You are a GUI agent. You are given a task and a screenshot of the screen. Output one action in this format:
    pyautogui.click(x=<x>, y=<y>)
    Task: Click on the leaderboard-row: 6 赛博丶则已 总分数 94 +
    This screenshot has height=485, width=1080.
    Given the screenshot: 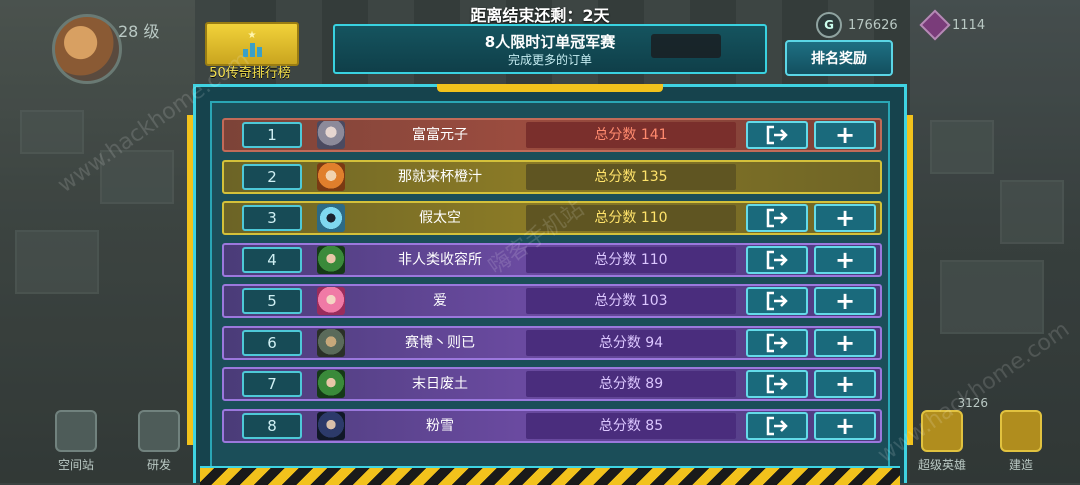 What is the action you would take?
    pyautogui.click(x=552, y=342)
    